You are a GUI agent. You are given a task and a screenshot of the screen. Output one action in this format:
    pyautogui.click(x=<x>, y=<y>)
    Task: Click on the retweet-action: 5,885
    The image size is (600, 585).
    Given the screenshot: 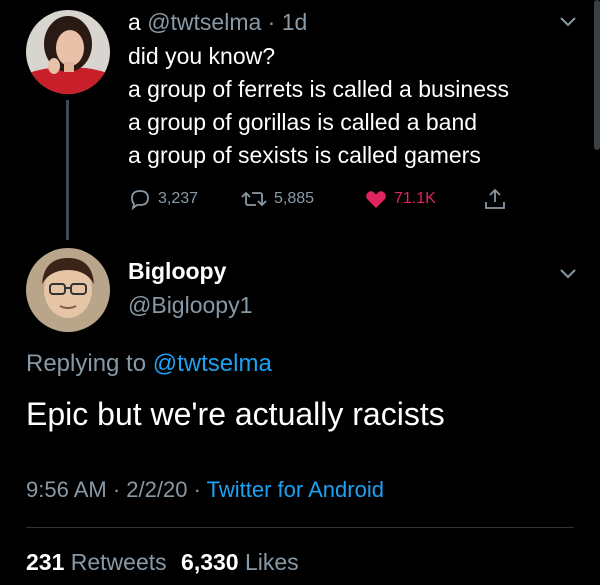 What is the action you would take?
    pyautogui.click(x=277, y=199)
    